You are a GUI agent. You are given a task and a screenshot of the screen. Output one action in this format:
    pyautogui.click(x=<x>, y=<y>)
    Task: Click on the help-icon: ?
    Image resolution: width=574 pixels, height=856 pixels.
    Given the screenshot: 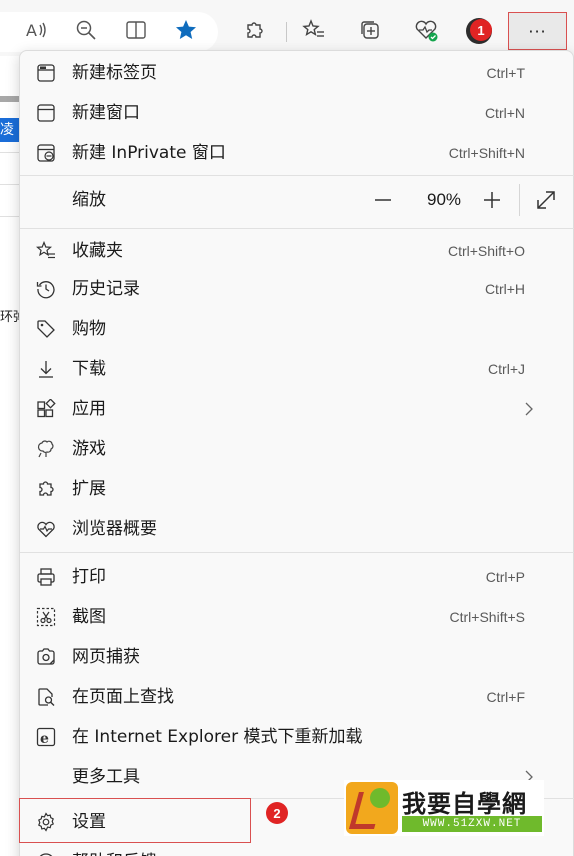 What is the action you would take?
    pyautogui.click(x=46, y=854)
    